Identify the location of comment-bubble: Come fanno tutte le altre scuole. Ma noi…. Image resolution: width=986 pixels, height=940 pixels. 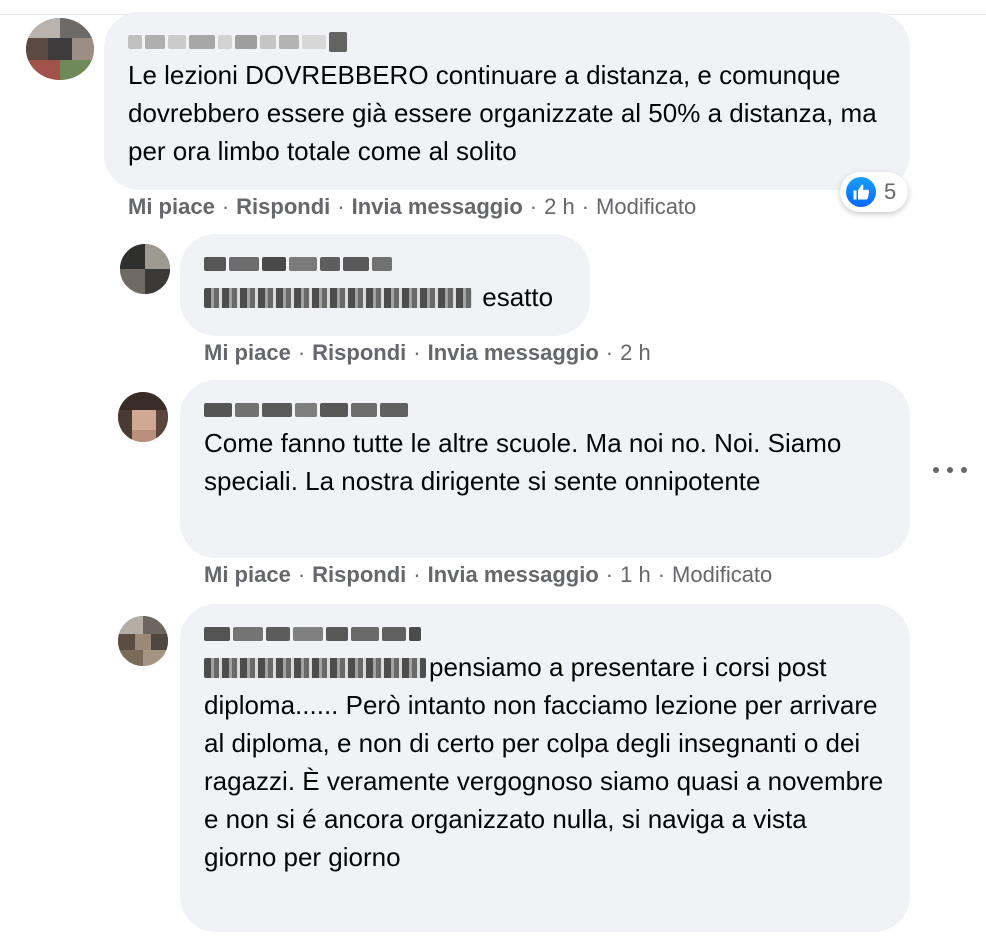
(545, 469).